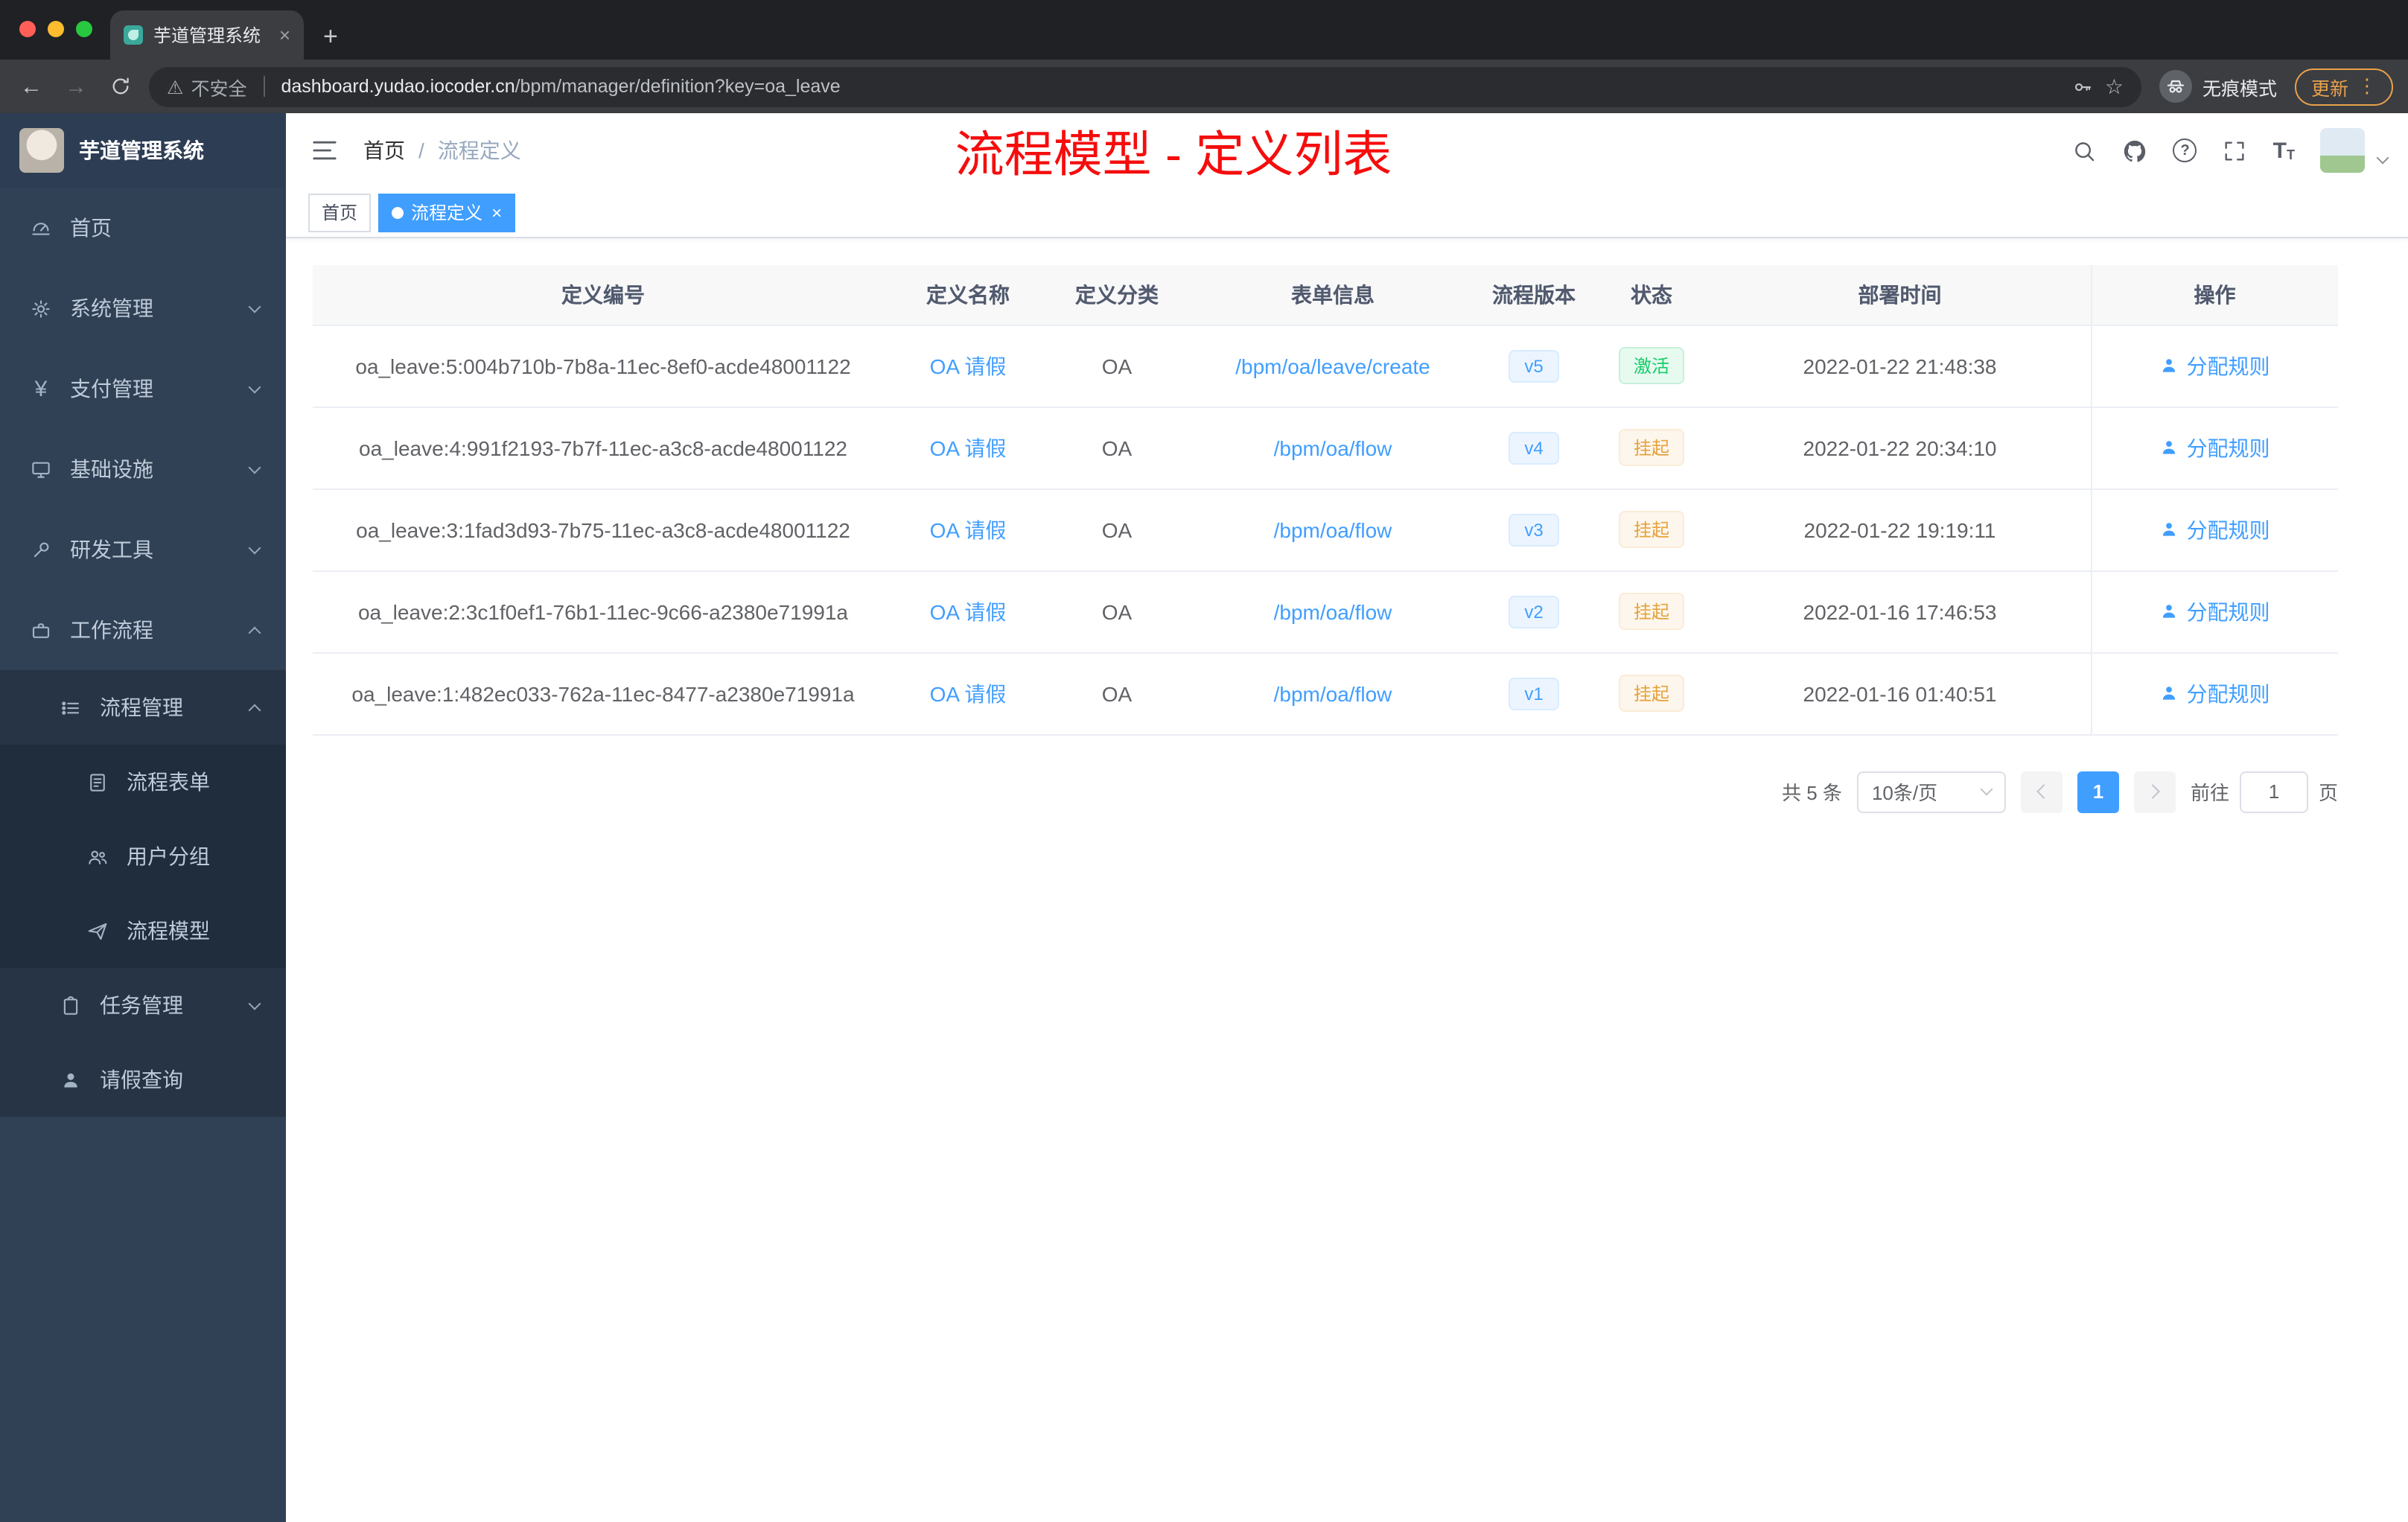  I want to click on version-badge: v4, so click(1534, 447).